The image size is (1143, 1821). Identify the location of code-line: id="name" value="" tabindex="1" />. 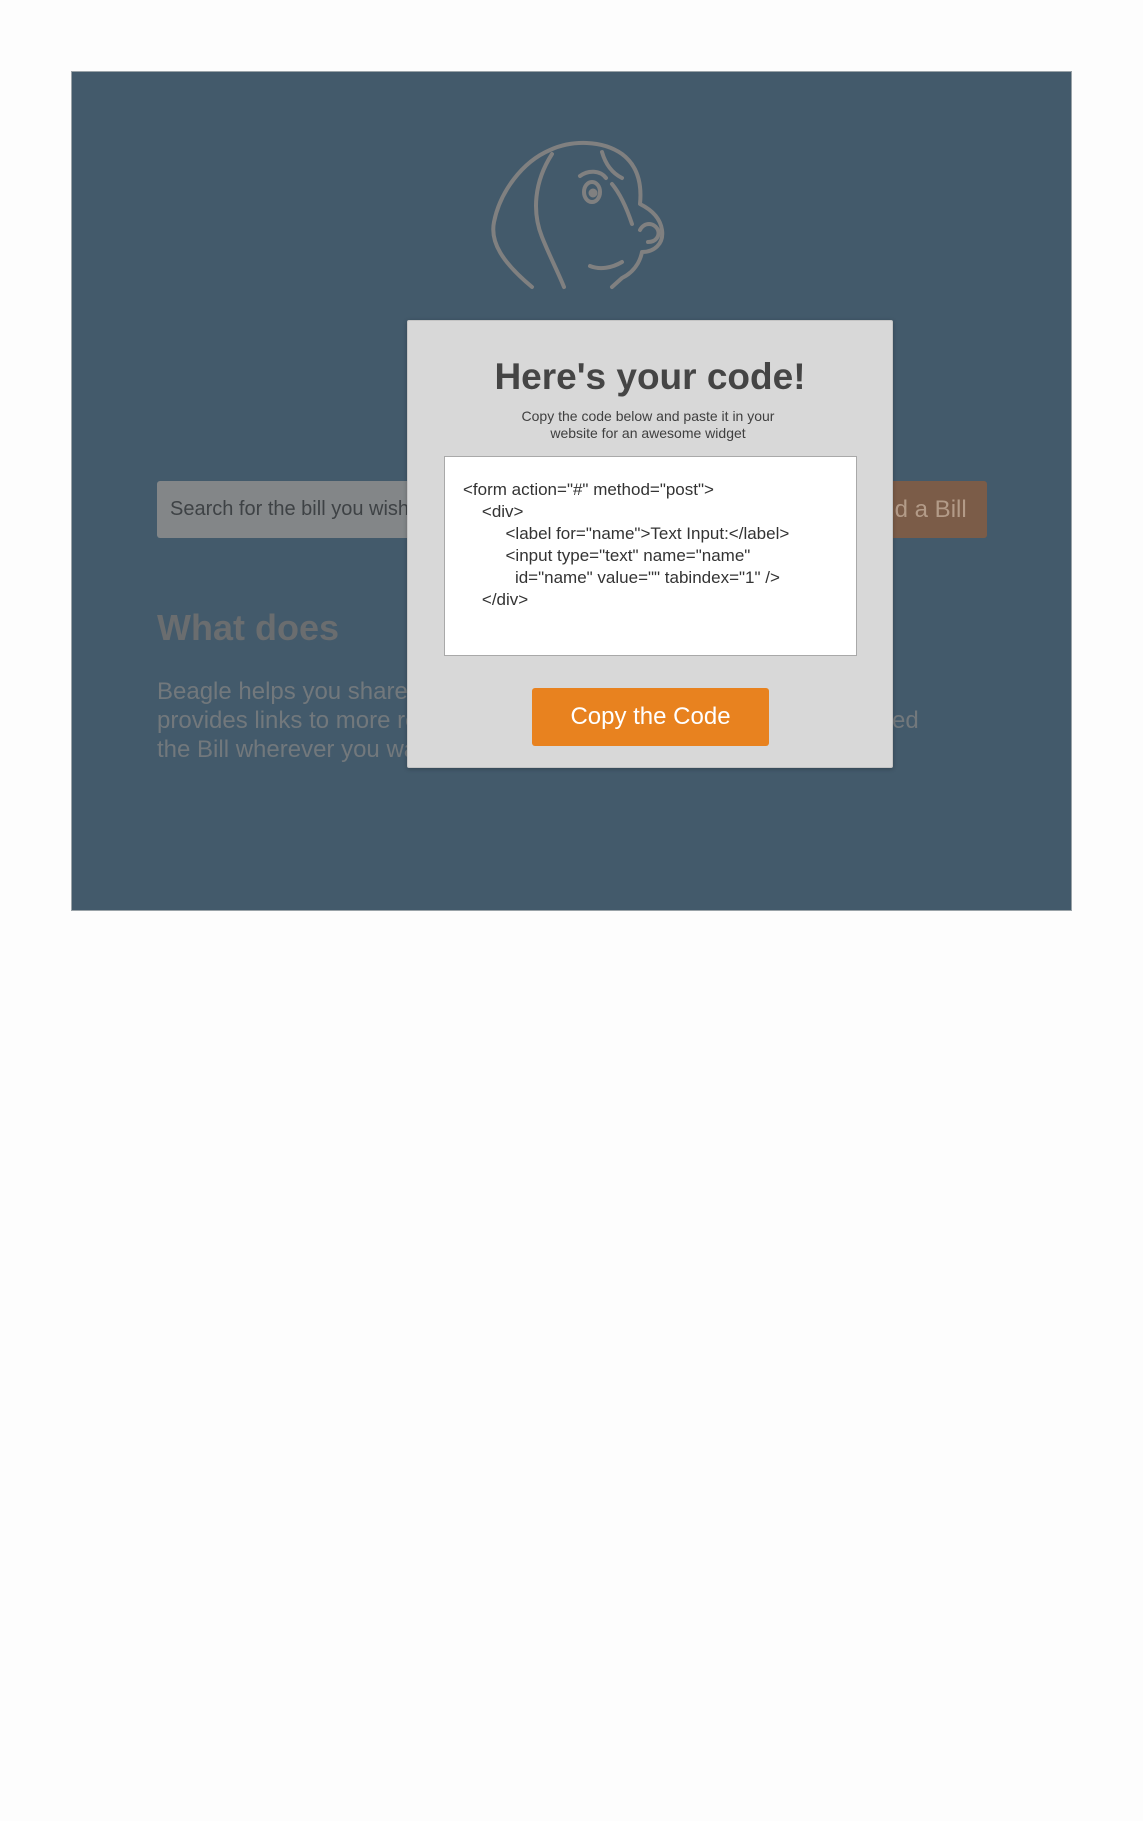
(621, 577).